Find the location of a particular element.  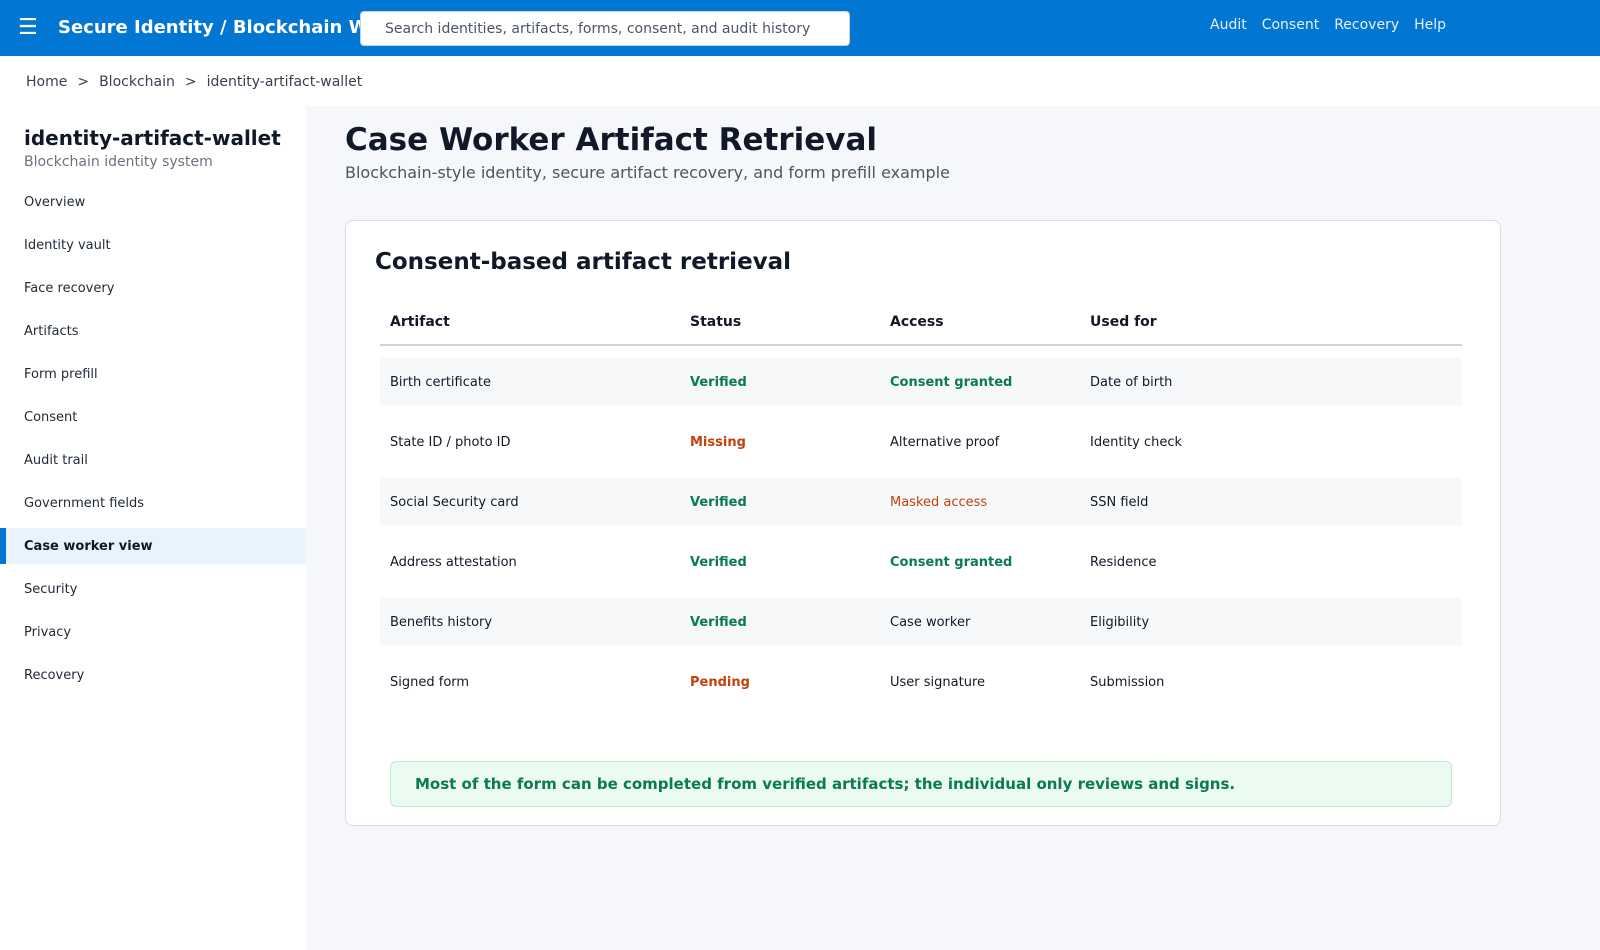

column-header-artifact: Artifact is located at coordinates (420, 321).